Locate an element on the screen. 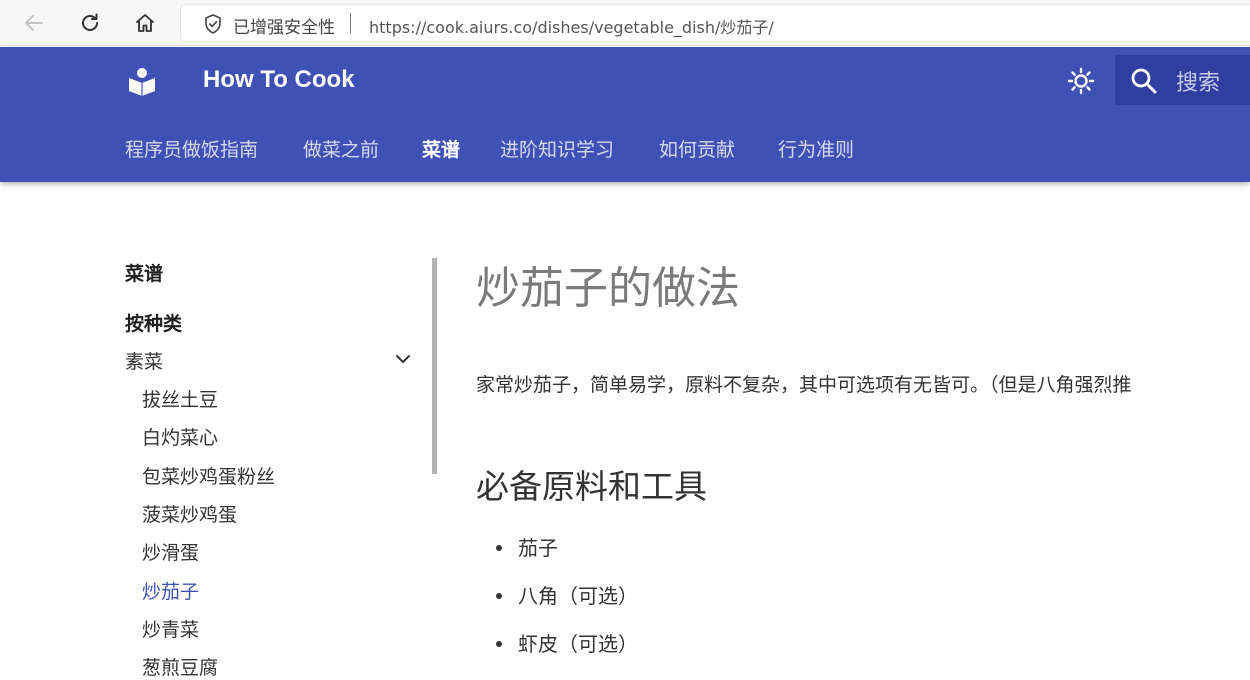 This screenshot has height=680, width=1250. home-button is located at coordinates (145, 23).